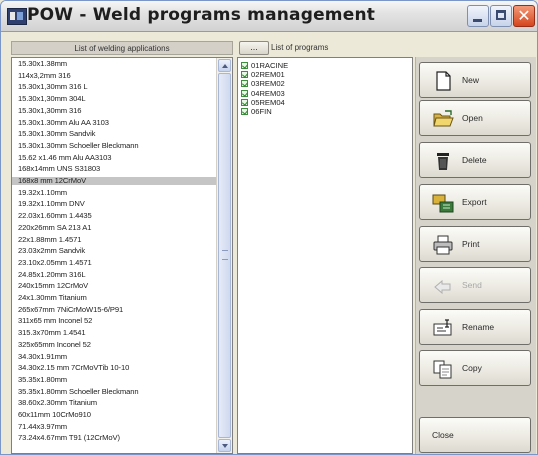 This screenshot has height=455, width=538. Describe the element at coordinates (261, 111) in the screenshot. I see `program-label: 06FIN` at that location.